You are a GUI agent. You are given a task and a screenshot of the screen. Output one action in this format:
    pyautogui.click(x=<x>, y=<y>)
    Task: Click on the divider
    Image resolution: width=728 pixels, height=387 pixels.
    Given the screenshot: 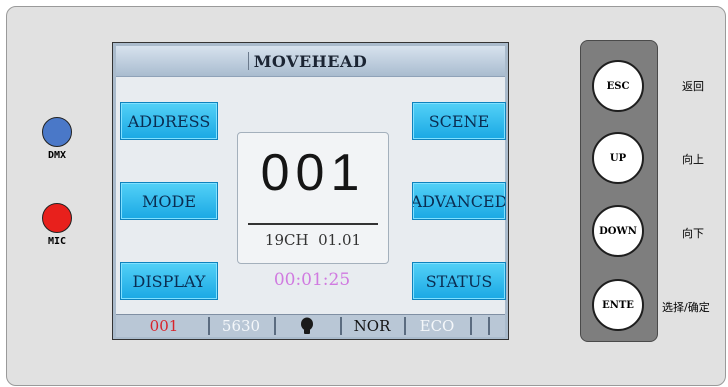 What is the action you would take?
    pyautogui.click(x=313, y=224)
    